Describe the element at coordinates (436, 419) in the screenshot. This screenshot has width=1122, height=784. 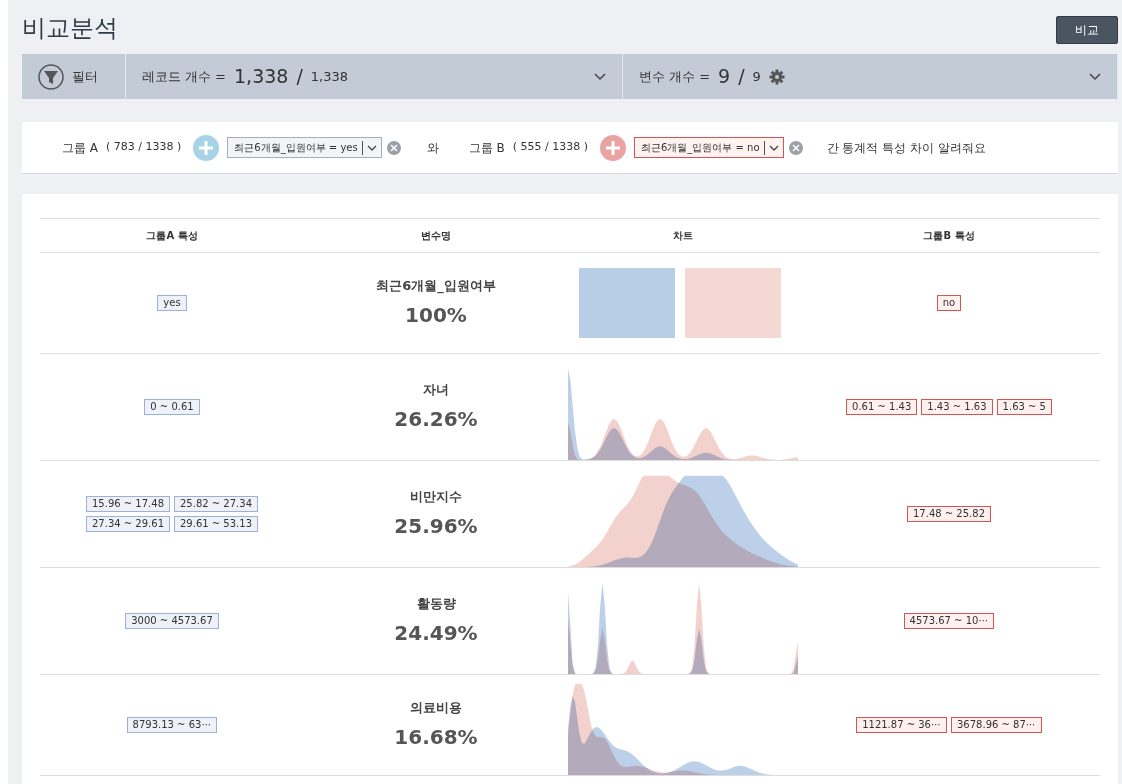
I see `difference-percent: 26.26%` at that location.